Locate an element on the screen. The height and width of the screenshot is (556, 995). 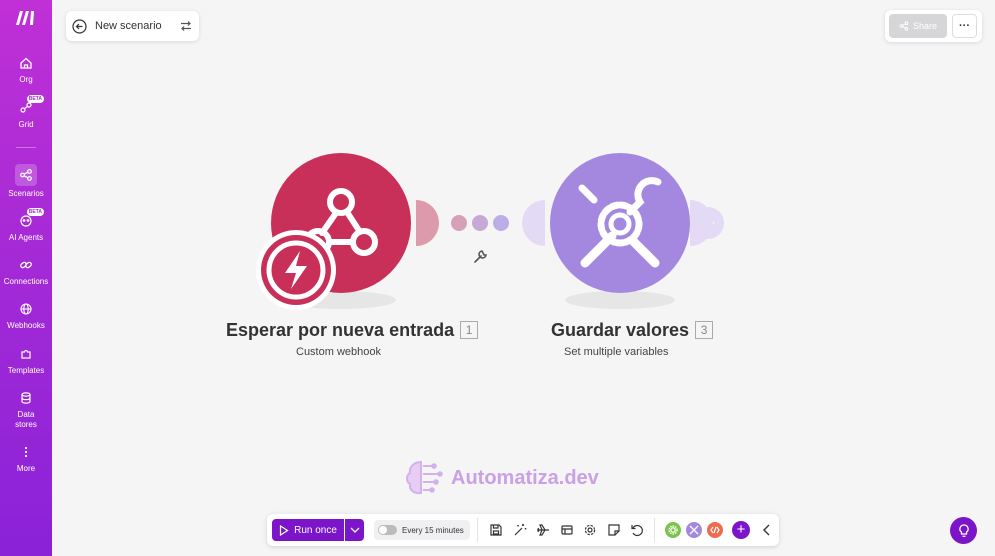
scenario-name: New scenario is located at coordinates (137, 26).